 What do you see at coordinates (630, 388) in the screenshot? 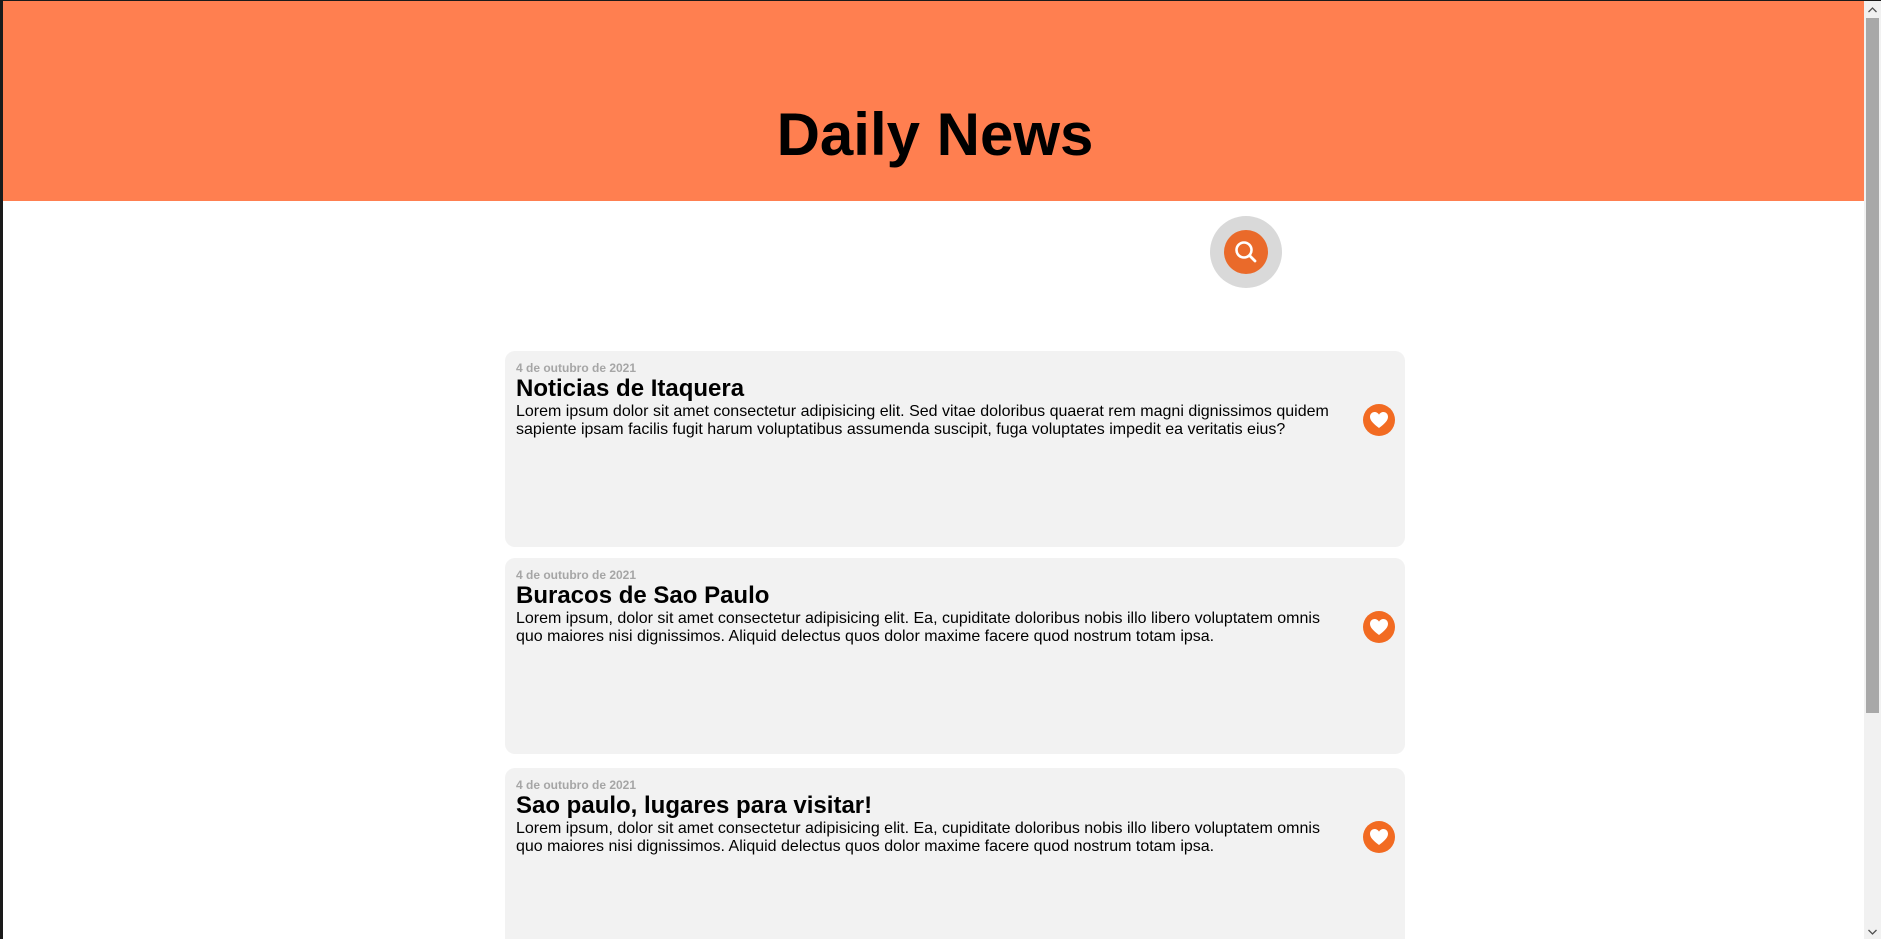
I see `article-title: Noticias de Itaquera` at bounding box center [630, 388].